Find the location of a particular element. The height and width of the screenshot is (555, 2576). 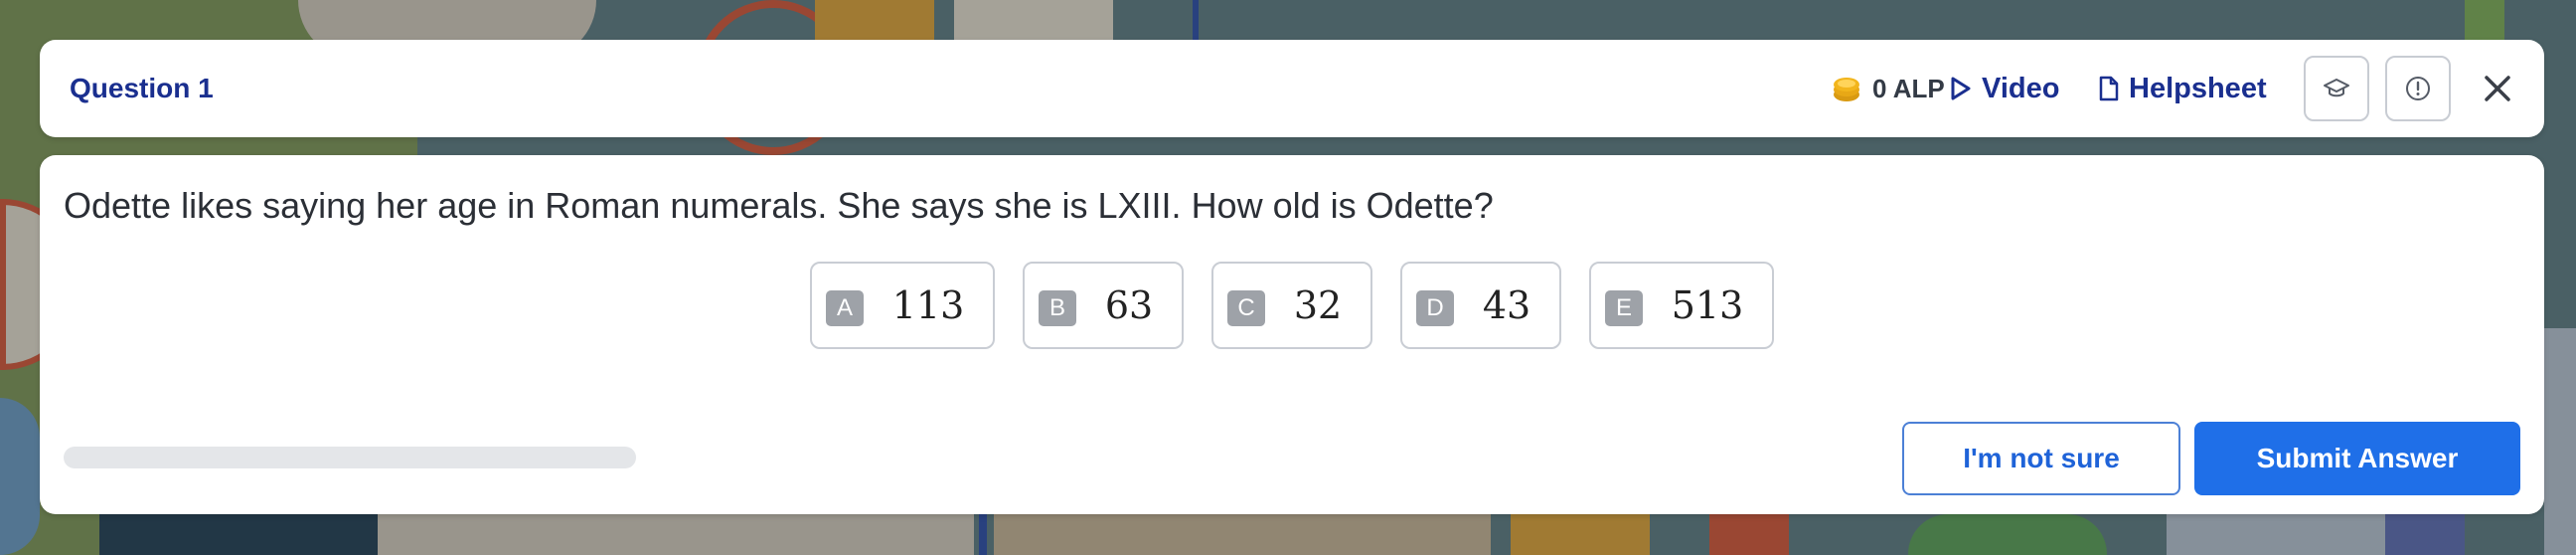

option-value: 63 is located at coordinates (1129, 305).